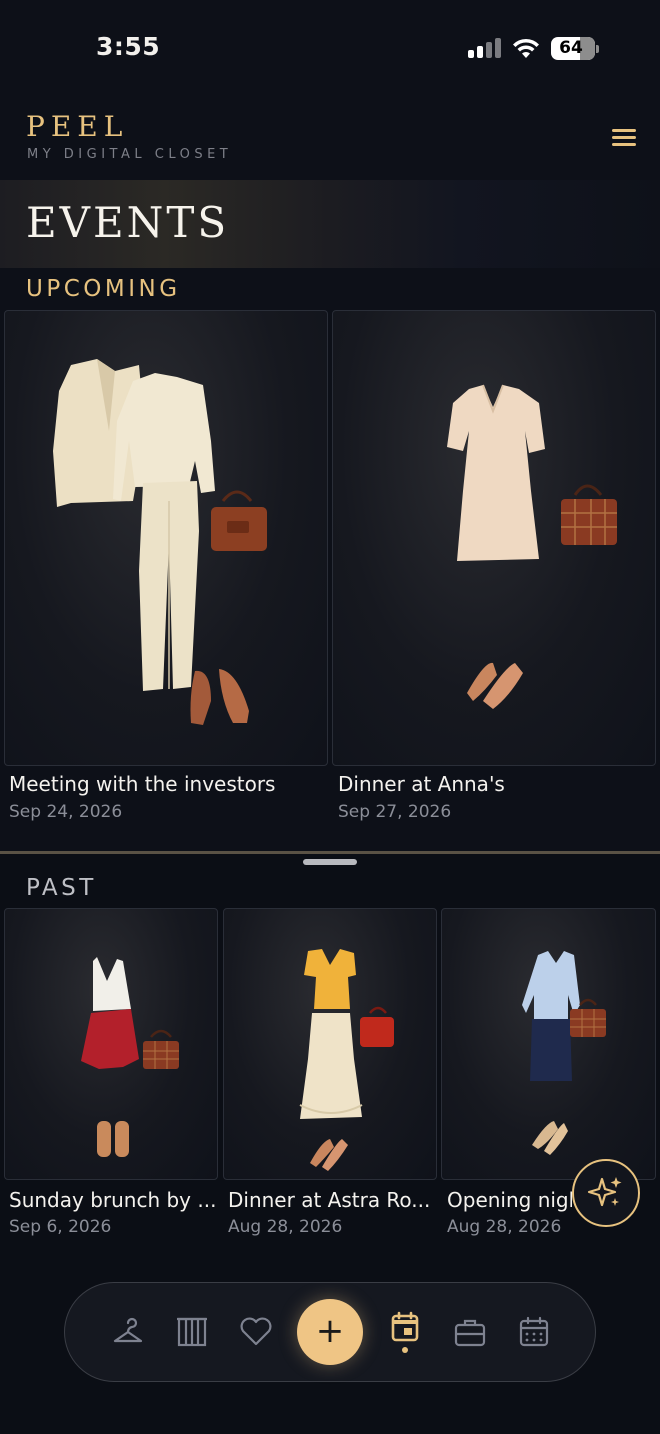 The image size is (660, 1434). I want to click on event-icon, so click(405, 1328).